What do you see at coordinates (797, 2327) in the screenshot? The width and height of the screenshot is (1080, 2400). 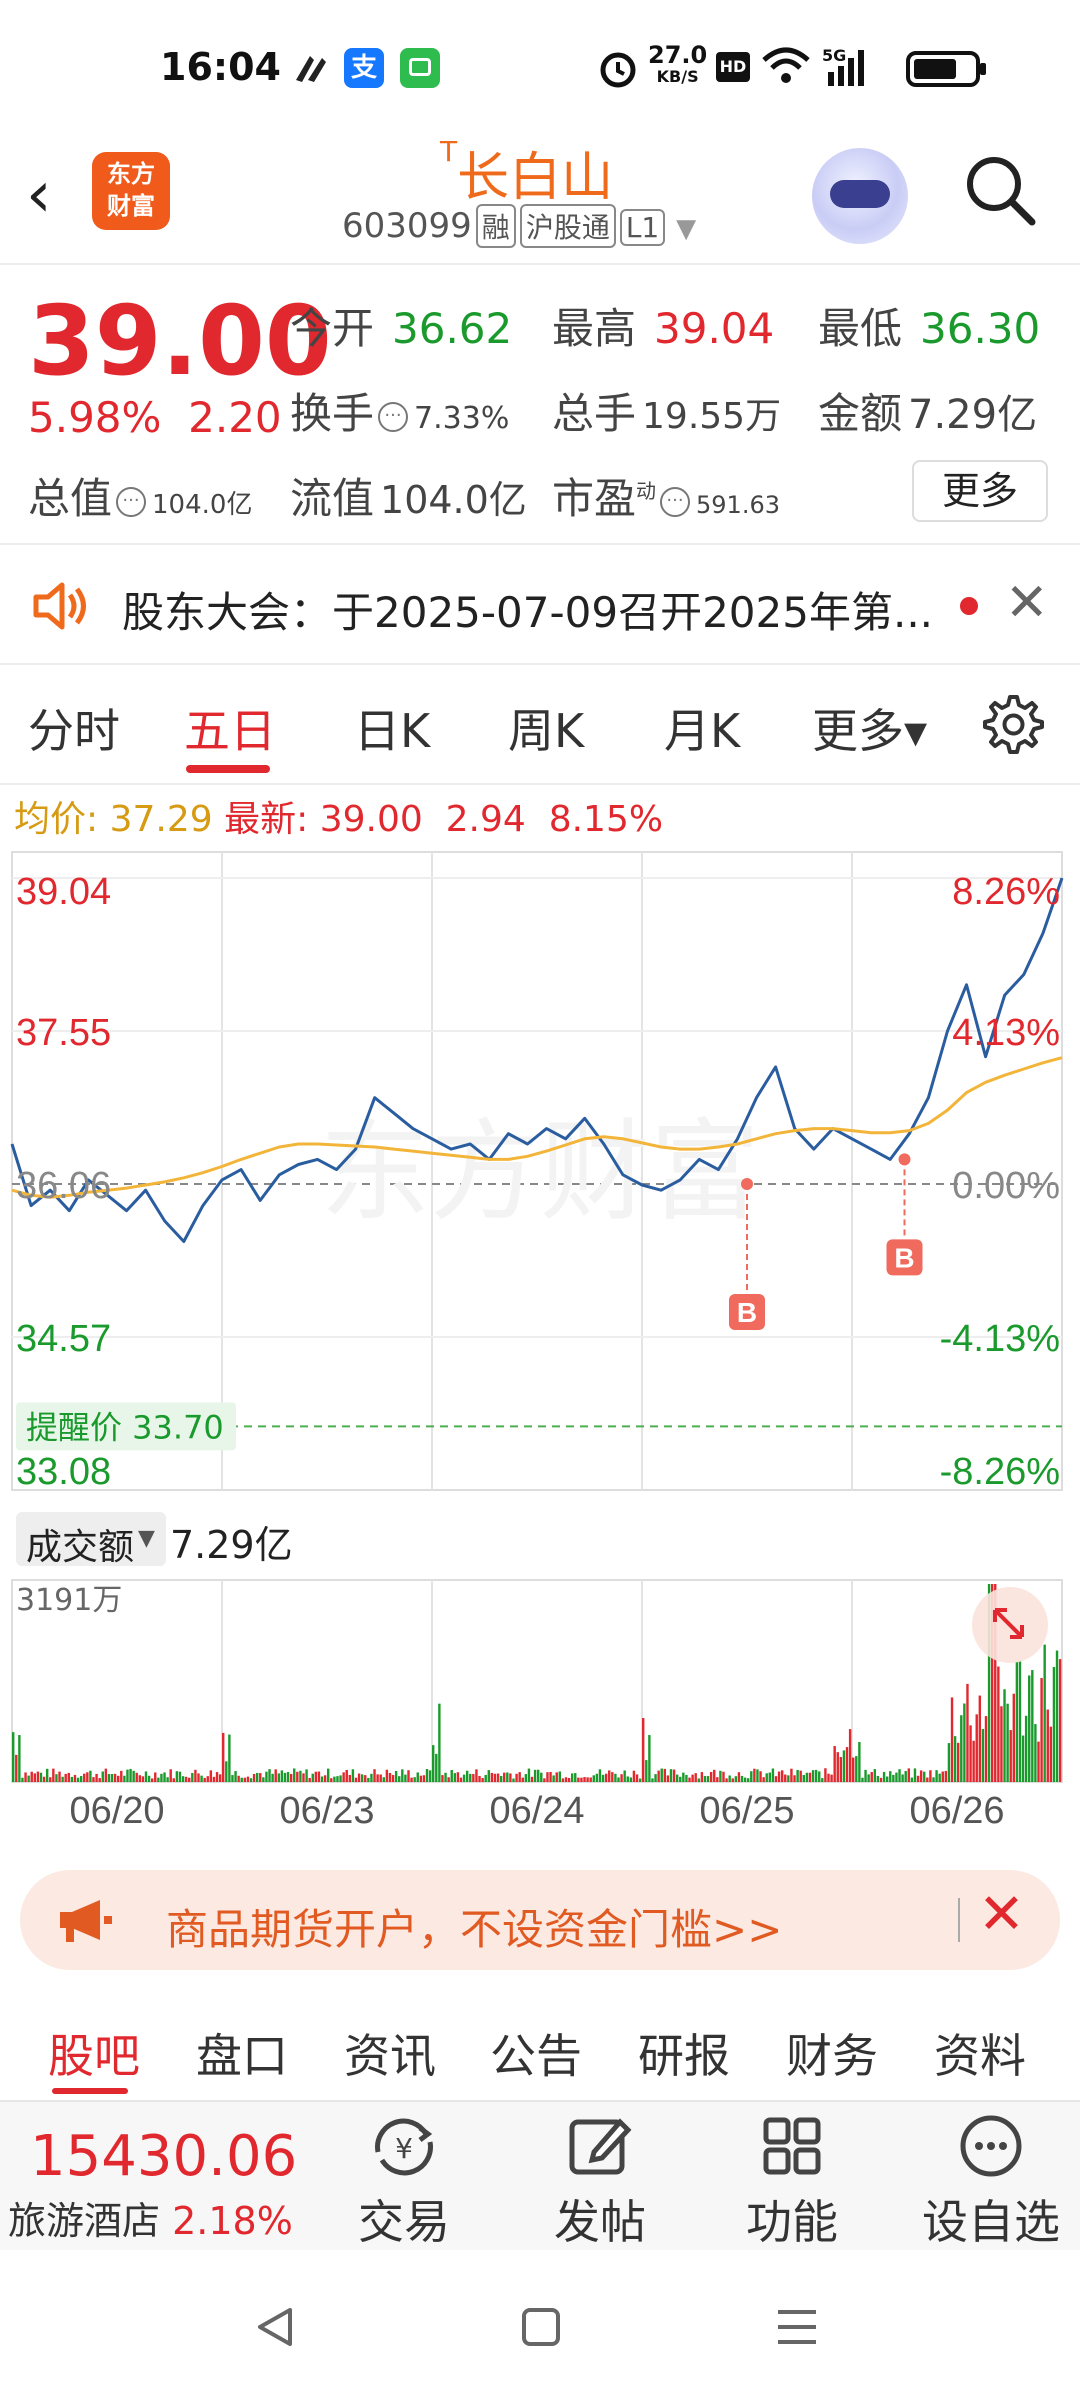 I see `nav-menu-icon` at bounding box center [797, 2327].